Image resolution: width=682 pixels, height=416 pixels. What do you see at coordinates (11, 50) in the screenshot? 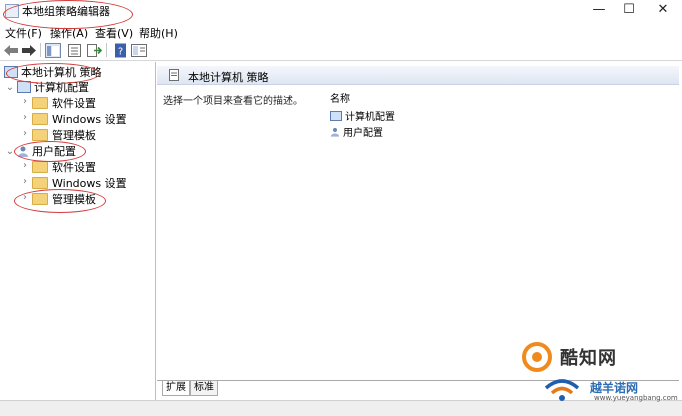
I see `back-arrow-icon` at bounding box center [11, 50].